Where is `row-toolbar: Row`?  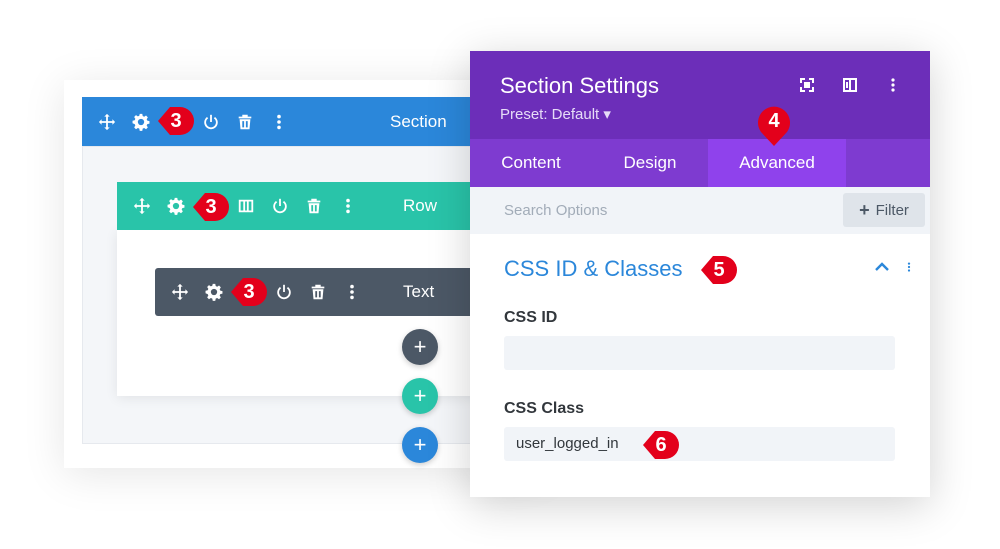
row-toolbar: Row is located at coordinates (307, 206).